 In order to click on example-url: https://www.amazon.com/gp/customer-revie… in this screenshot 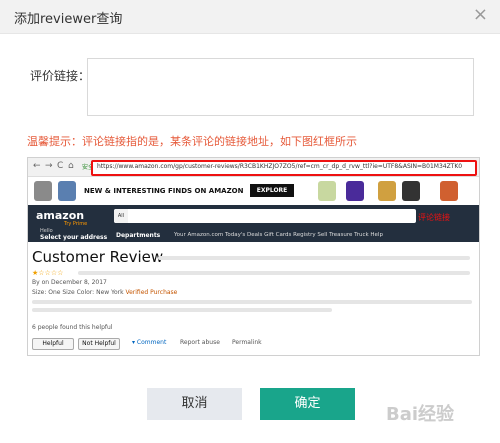, I will do `click(280, 166)`.